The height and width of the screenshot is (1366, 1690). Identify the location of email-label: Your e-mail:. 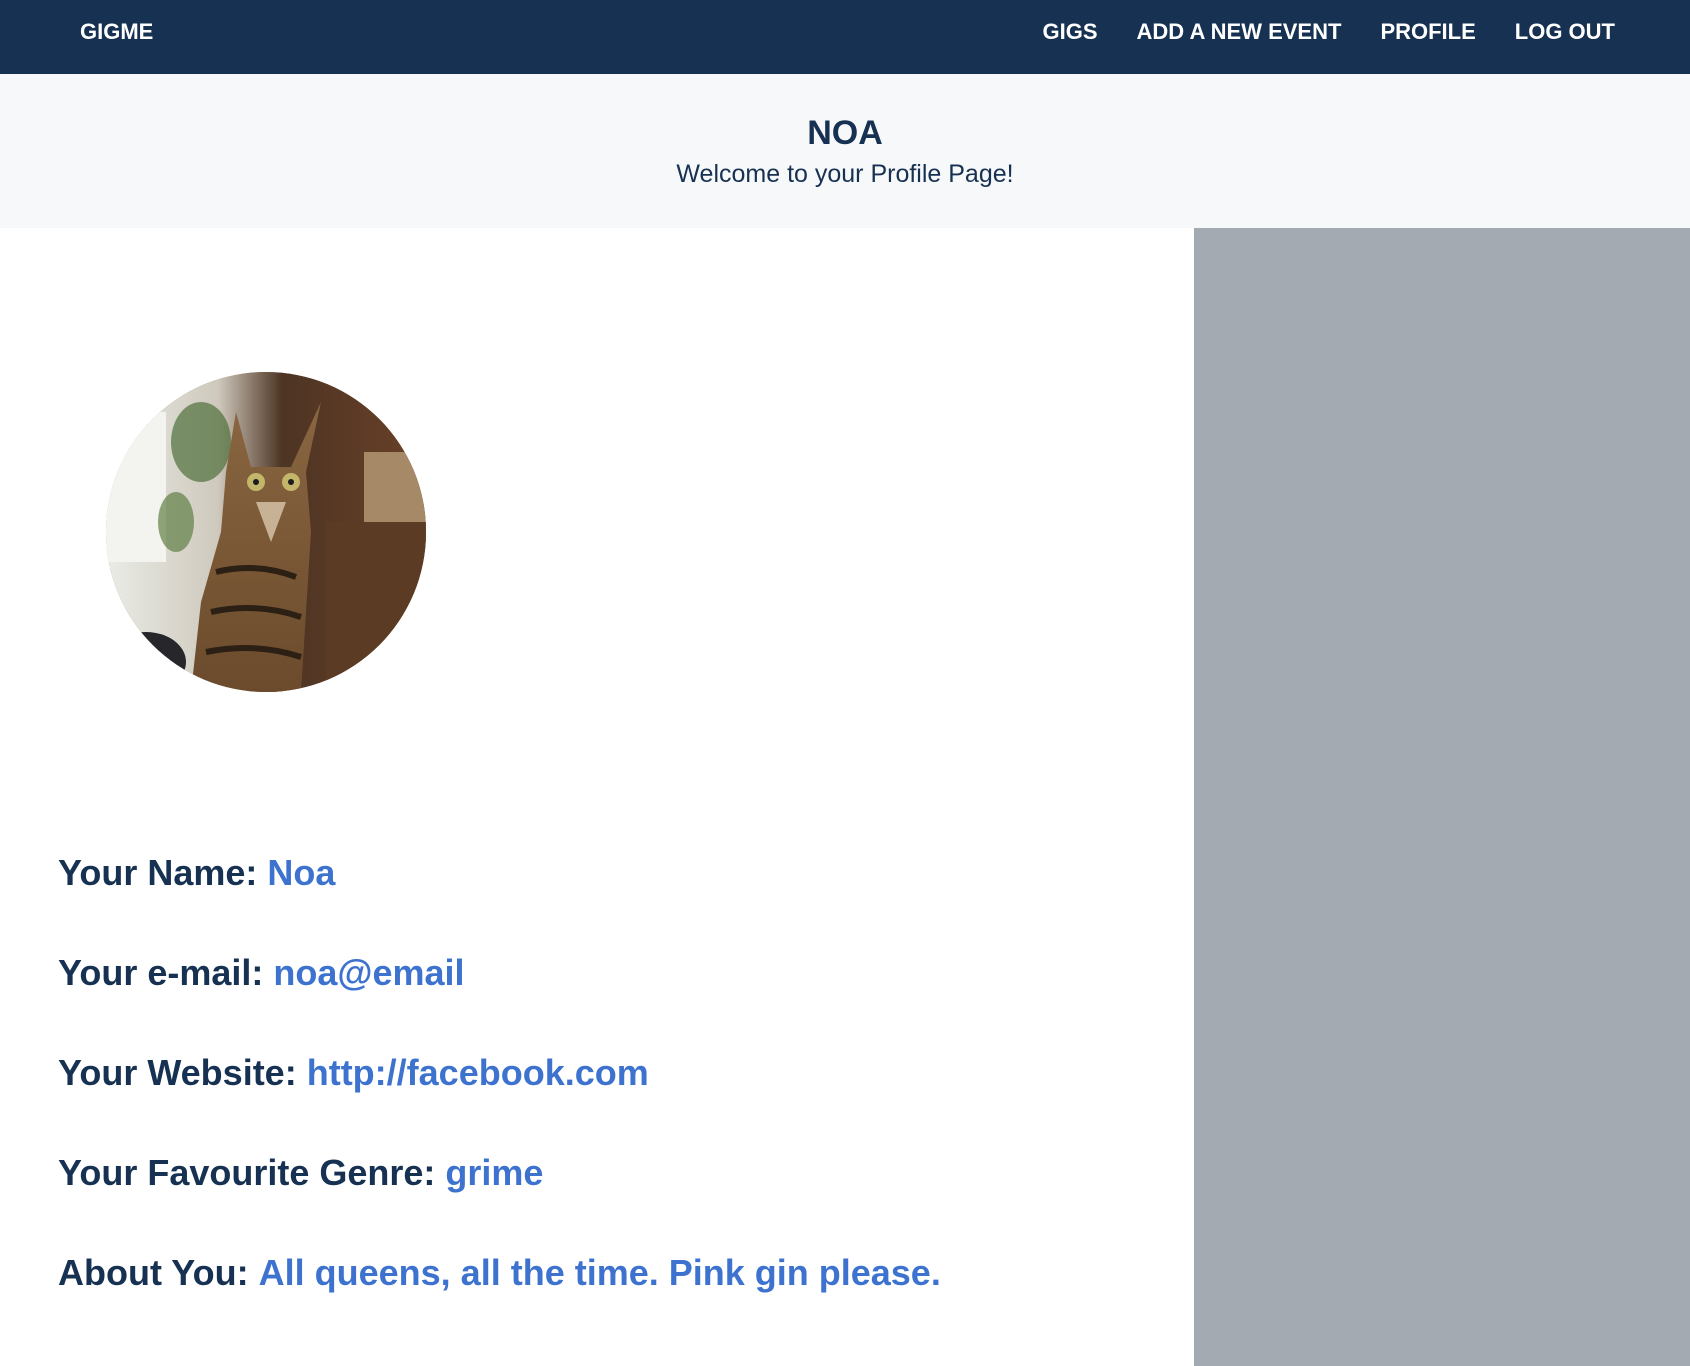
(161, 972).